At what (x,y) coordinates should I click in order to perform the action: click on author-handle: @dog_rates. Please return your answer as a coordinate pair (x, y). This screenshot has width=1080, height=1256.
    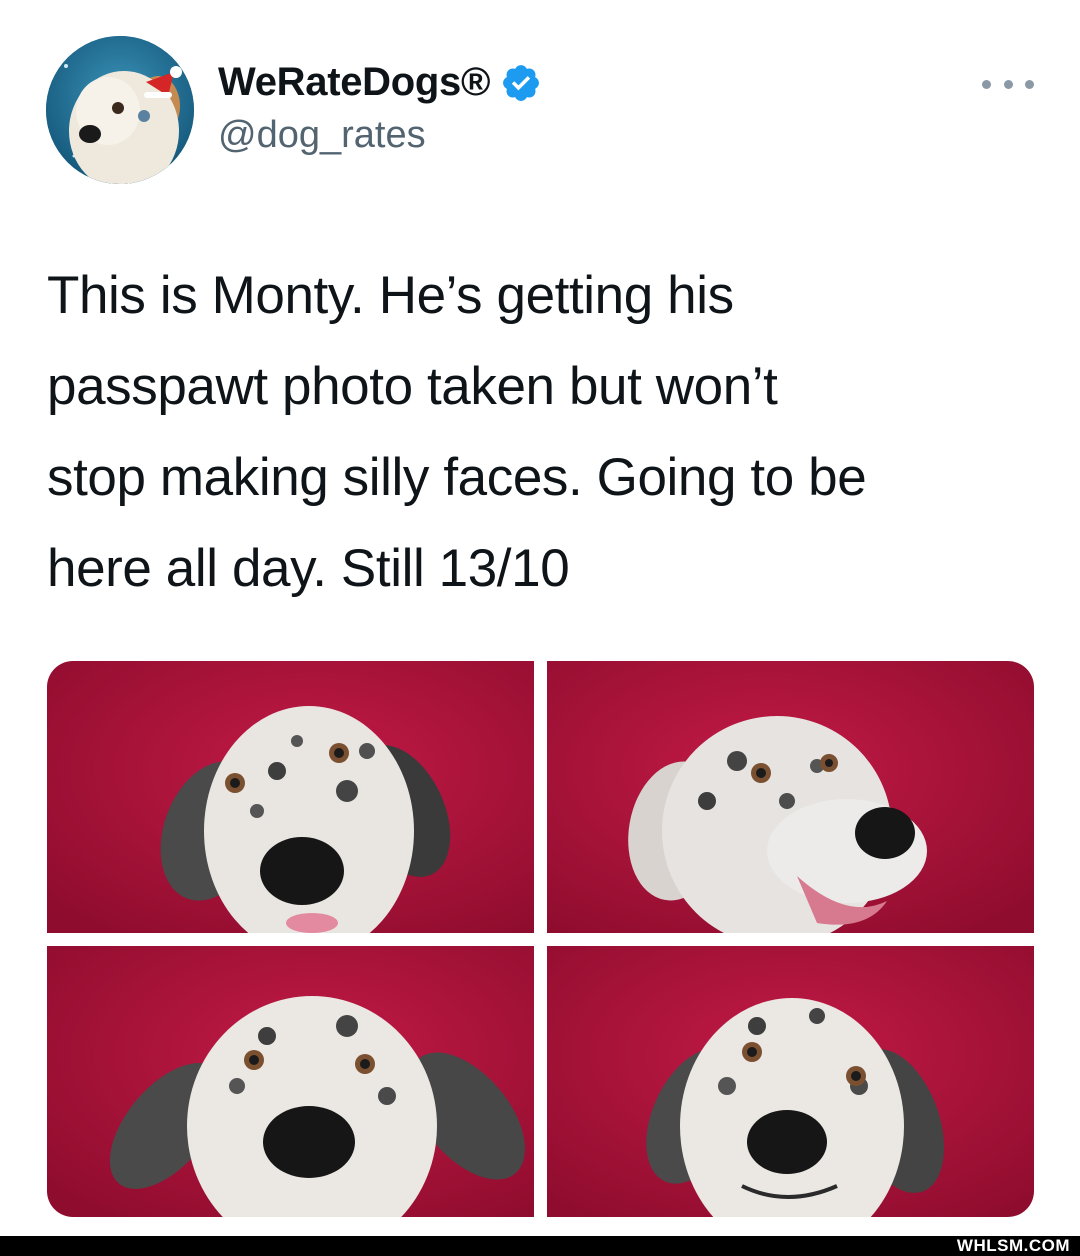
    Looking at the image, I should click on (322, 135).